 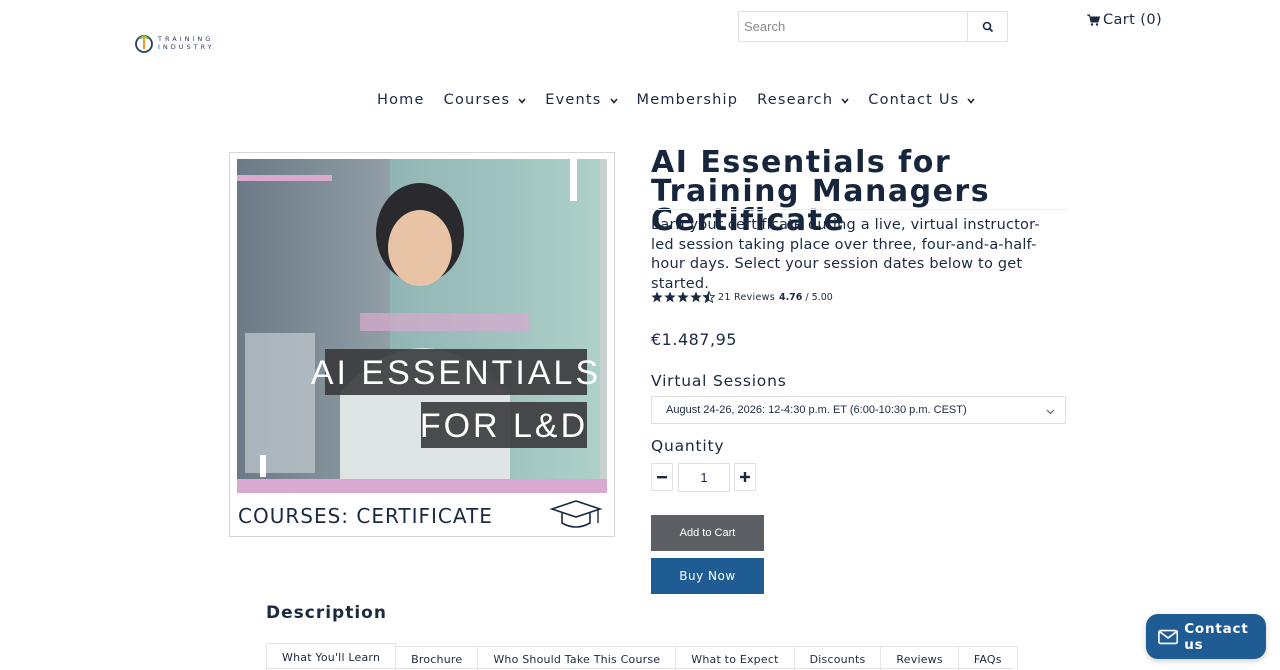 What do you see at coordinates (186, 39) in the screenshot?
I see `logo-text-top: TRAINING` at bounding box center [186, 39].